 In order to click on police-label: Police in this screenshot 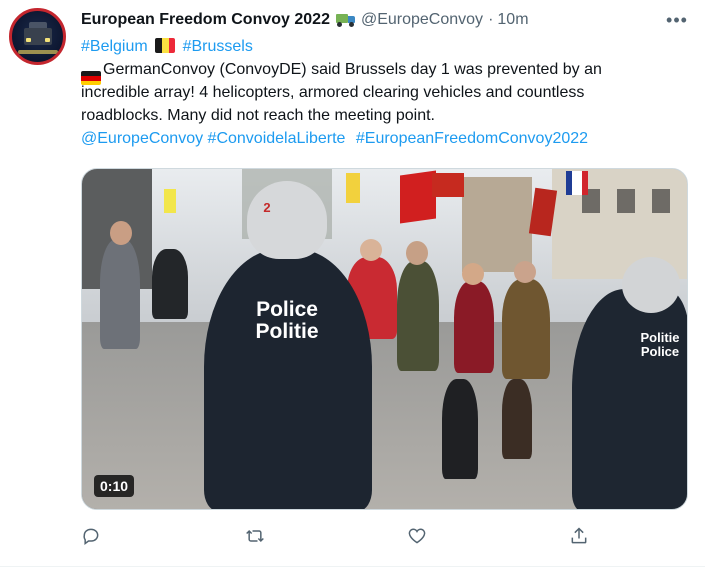, I will do `click(287, 309)`.